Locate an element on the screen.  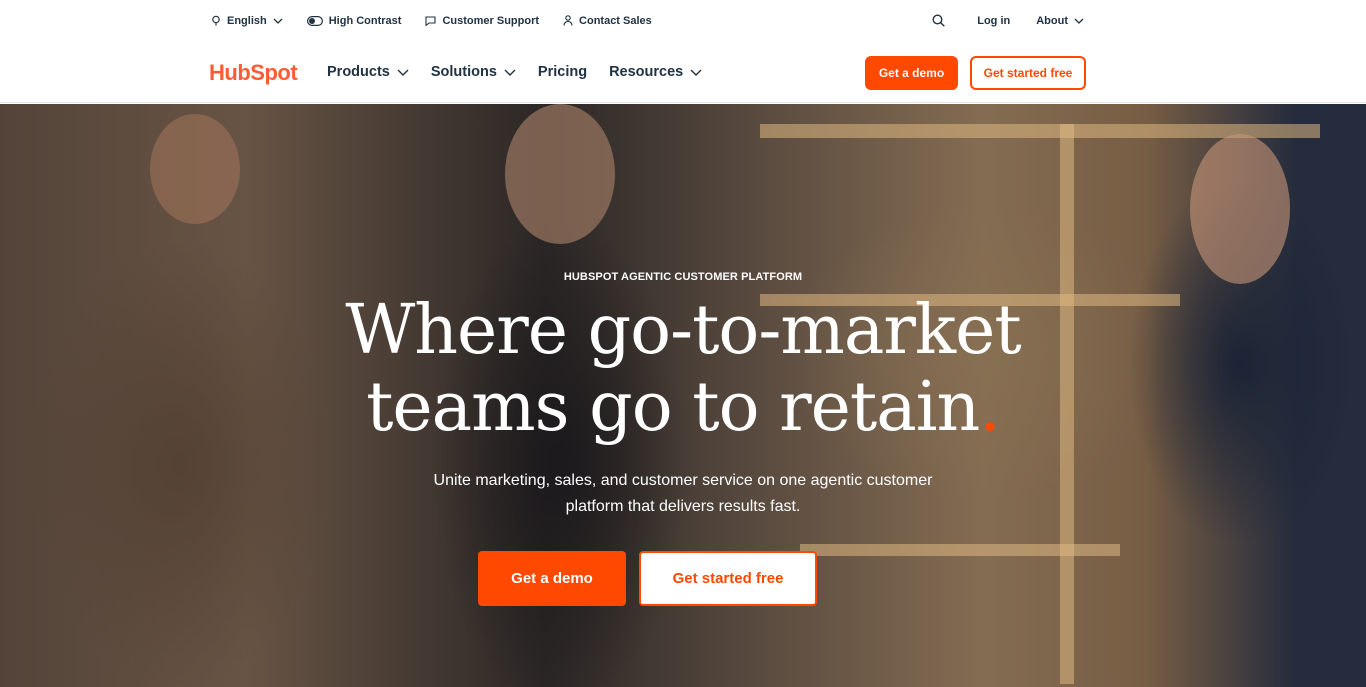
person-icon is located at coordinates (568, 20).